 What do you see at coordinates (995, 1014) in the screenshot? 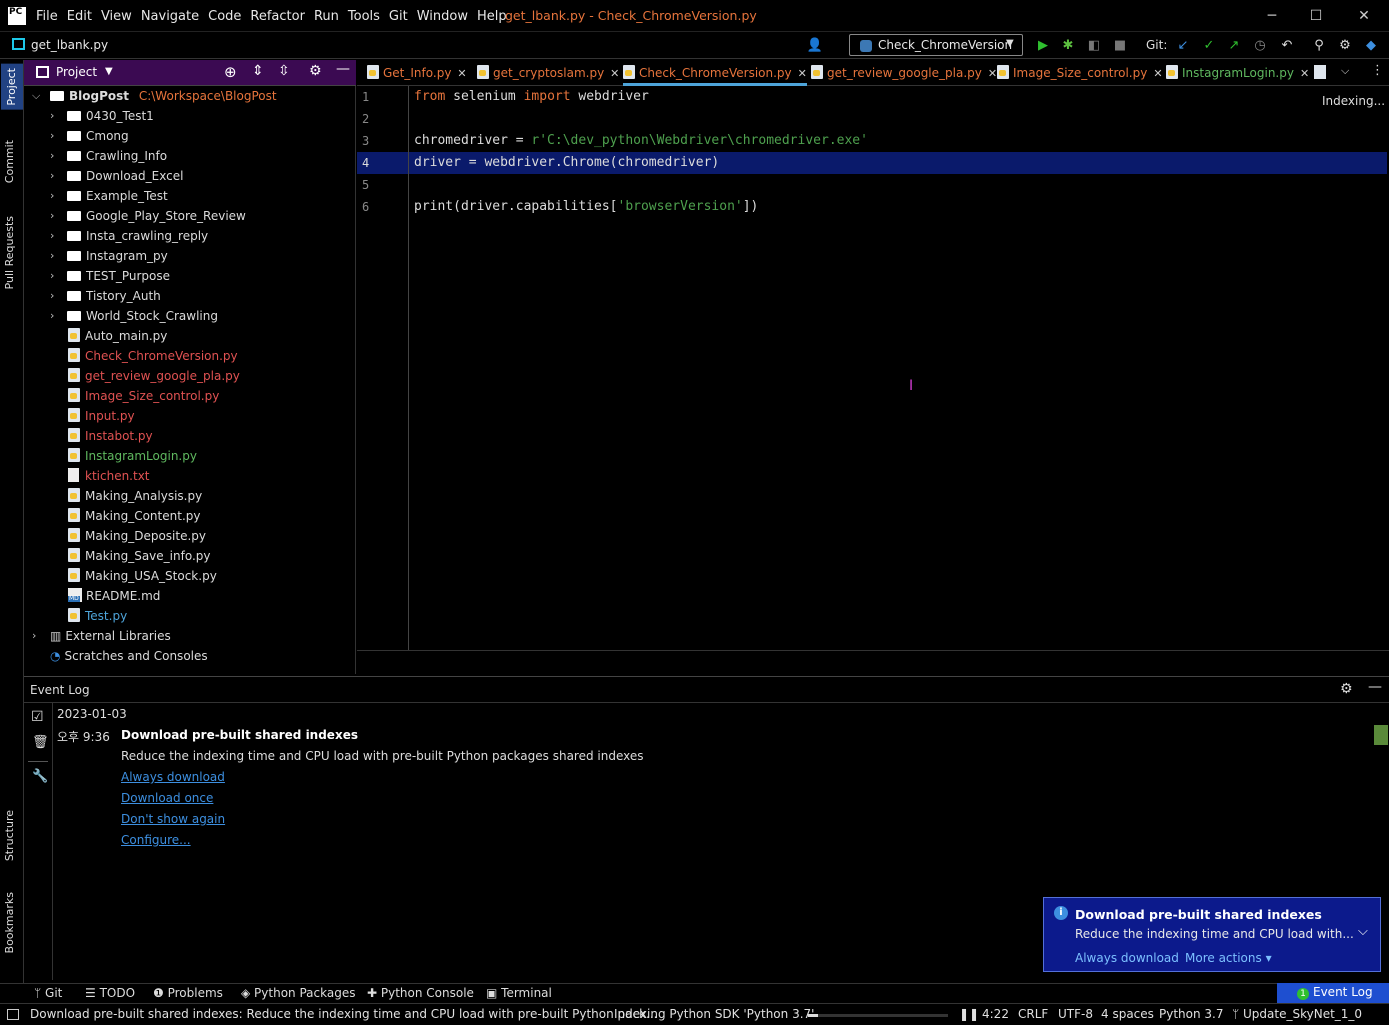
I see `caret-position: 4:22` at bounding box center [995, 1014].